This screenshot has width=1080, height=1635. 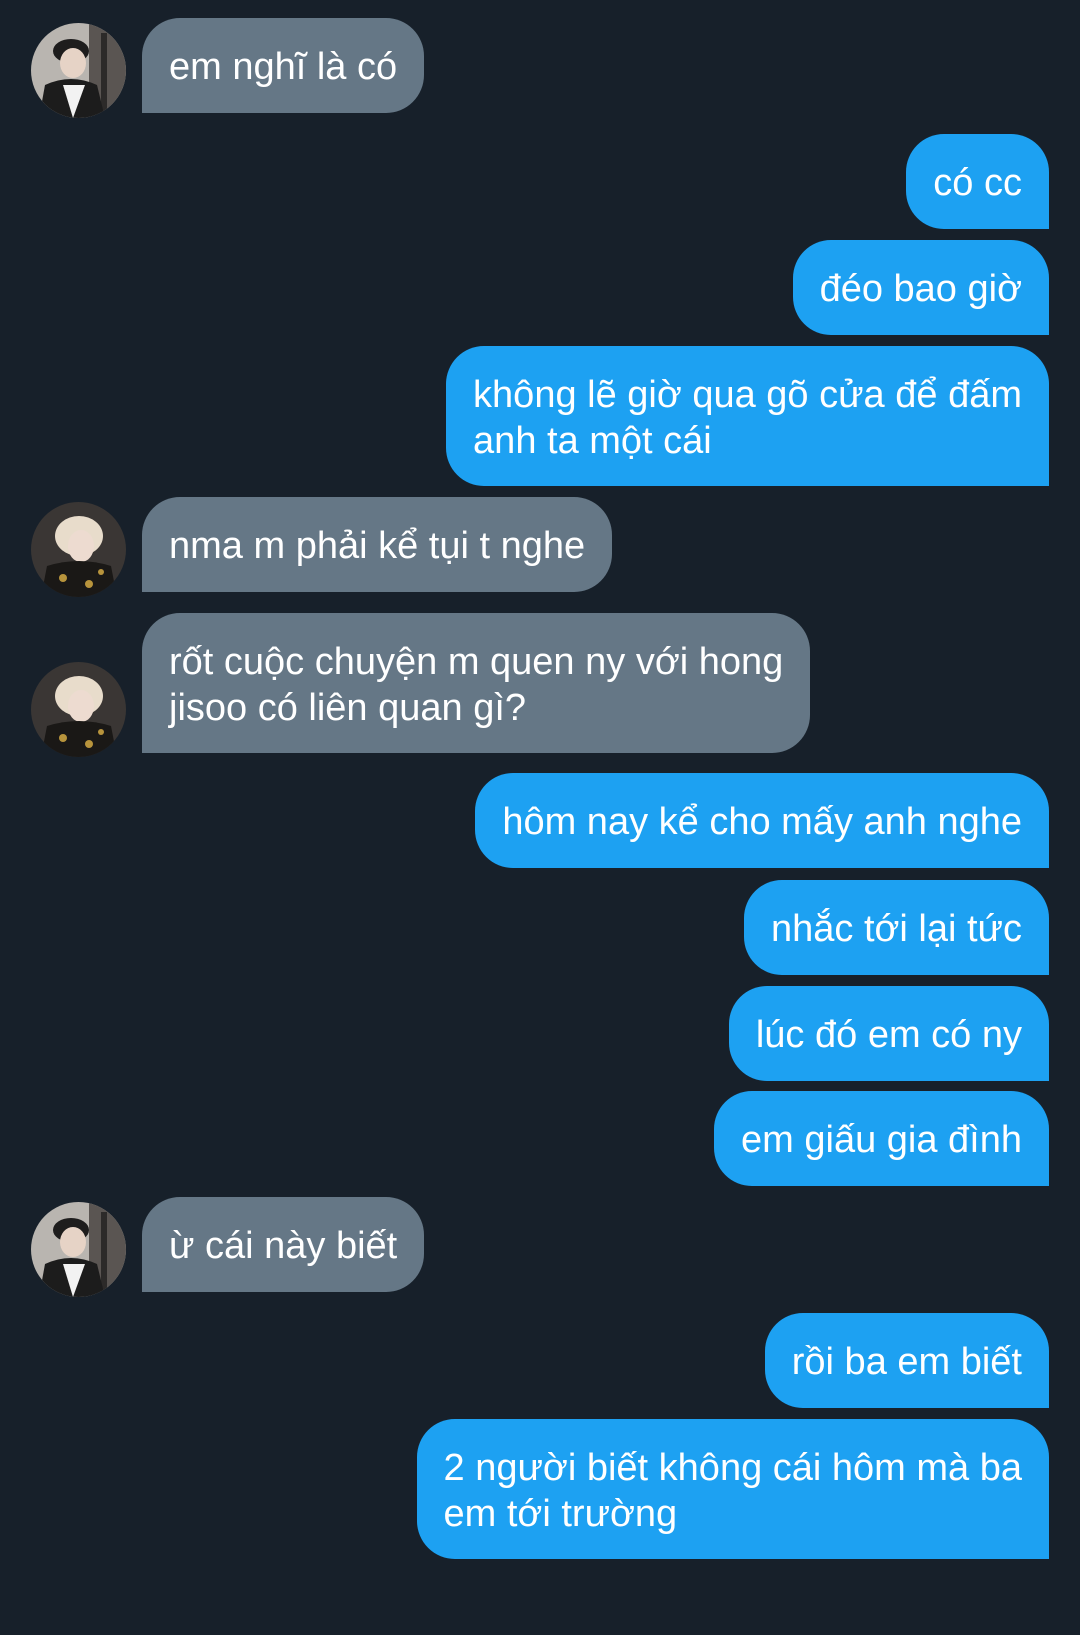 I want to click on message-text-line: 2 người biết không cái hôm mà ba, so click(x=732, y=1468).